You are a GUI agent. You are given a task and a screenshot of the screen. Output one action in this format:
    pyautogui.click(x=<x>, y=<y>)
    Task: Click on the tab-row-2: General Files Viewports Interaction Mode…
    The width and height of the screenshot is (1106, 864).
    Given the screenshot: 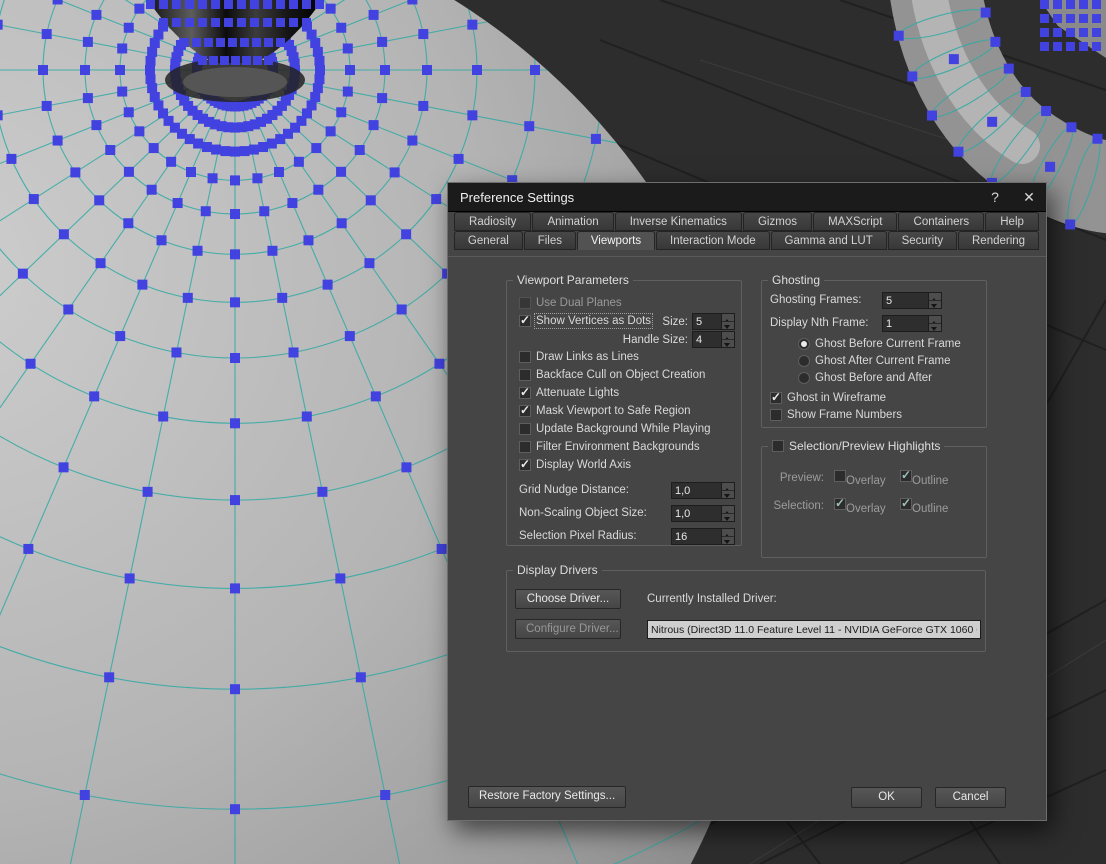 What is the action you would take?
    pyautogui.click(x=747, y=240)
    